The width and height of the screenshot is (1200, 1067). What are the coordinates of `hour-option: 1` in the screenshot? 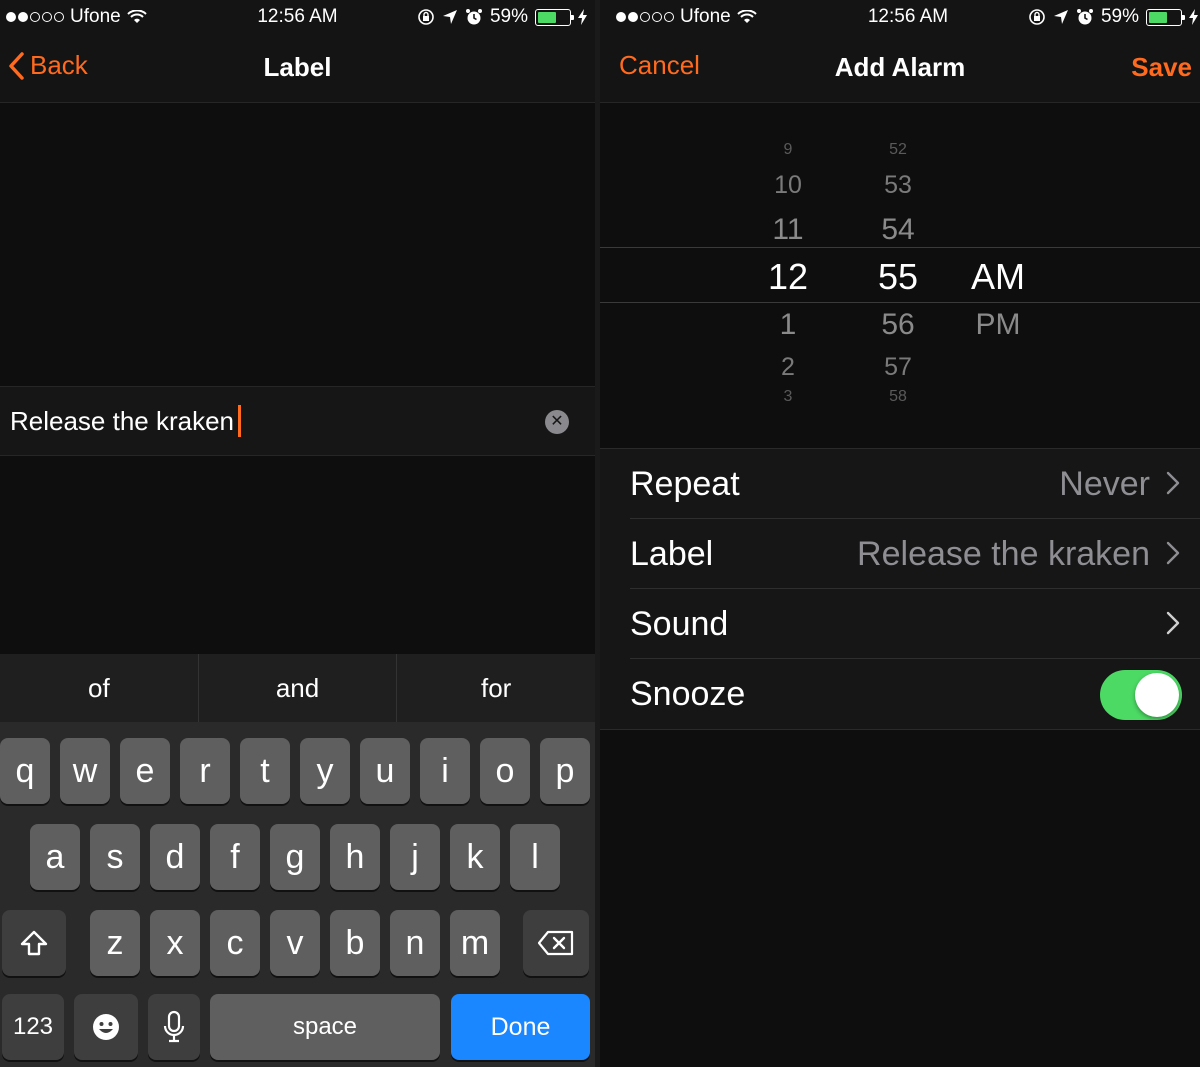 It's located at (788, 325).